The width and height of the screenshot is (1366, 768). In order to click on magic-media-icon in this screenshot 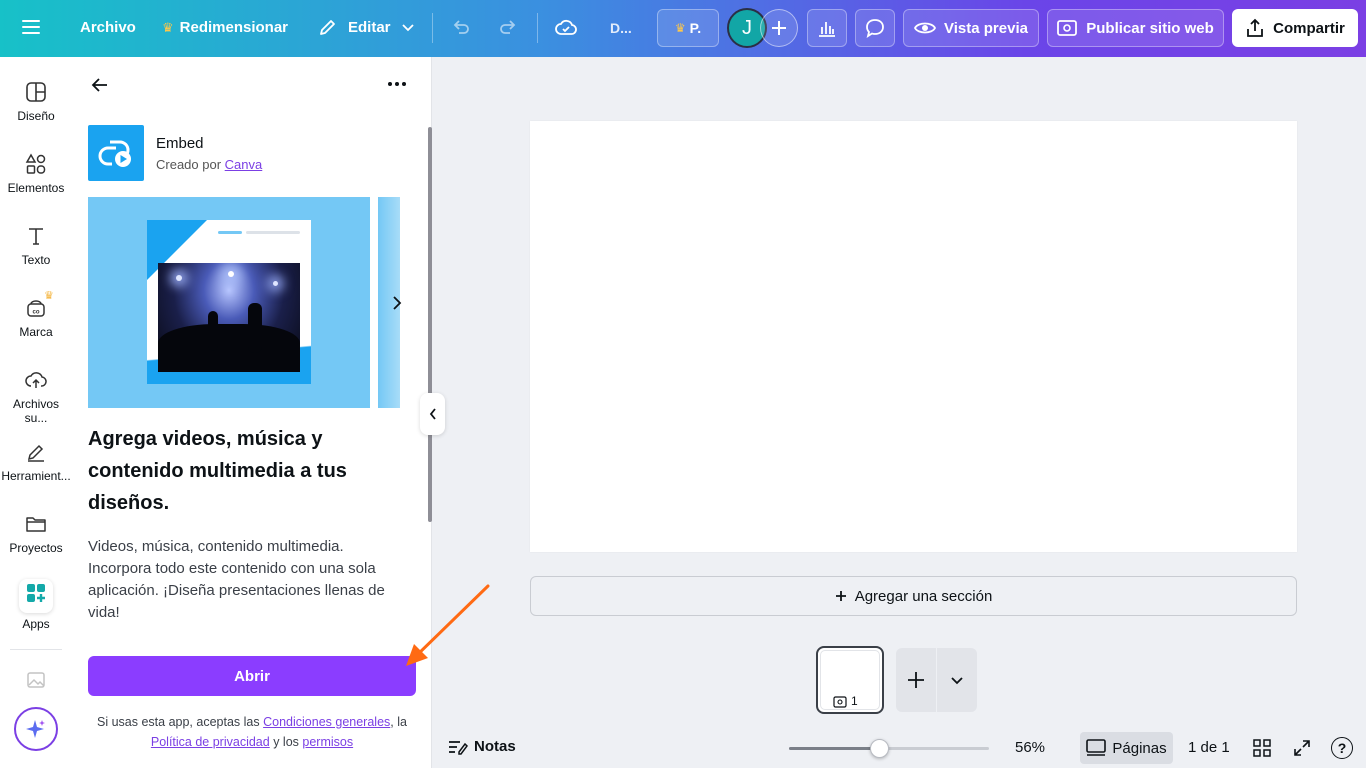, I will do `click(37, 680)`.